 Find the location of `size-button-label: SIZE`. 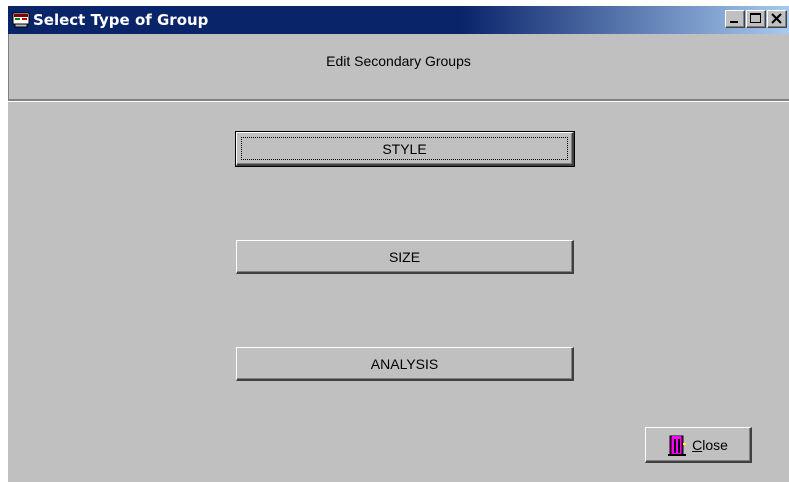

size-button-label: SIZE is located at coordinates (404, 256).